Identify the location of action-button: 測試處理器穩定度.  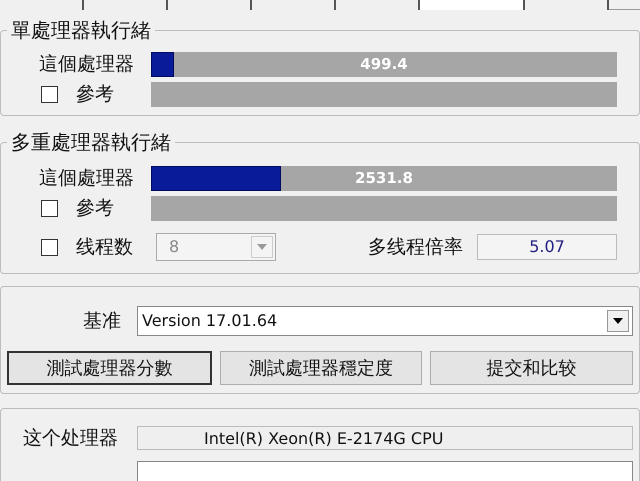
(321, 368).